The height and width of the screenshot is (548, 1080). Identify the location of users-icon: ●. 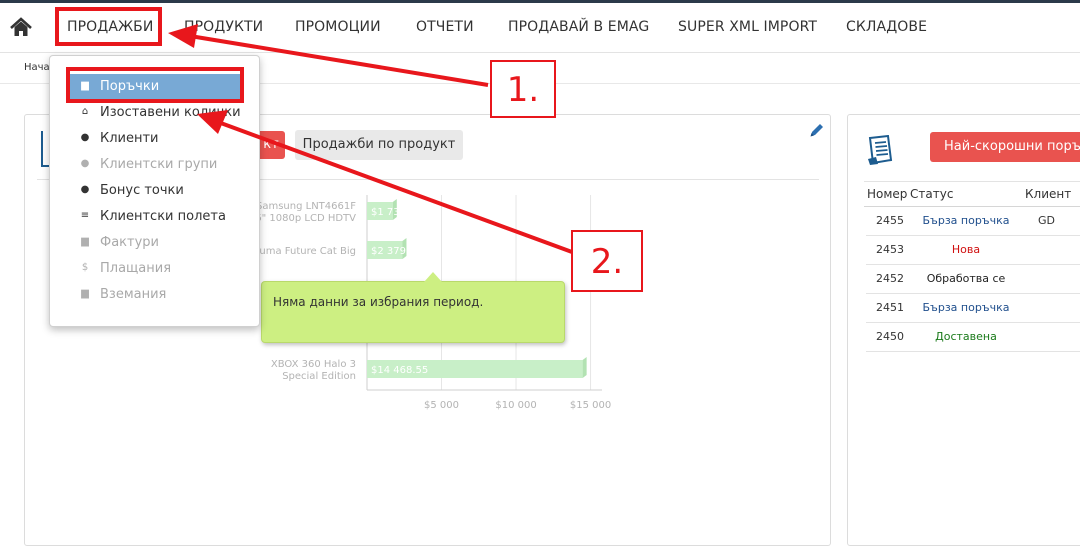
(85, 163).